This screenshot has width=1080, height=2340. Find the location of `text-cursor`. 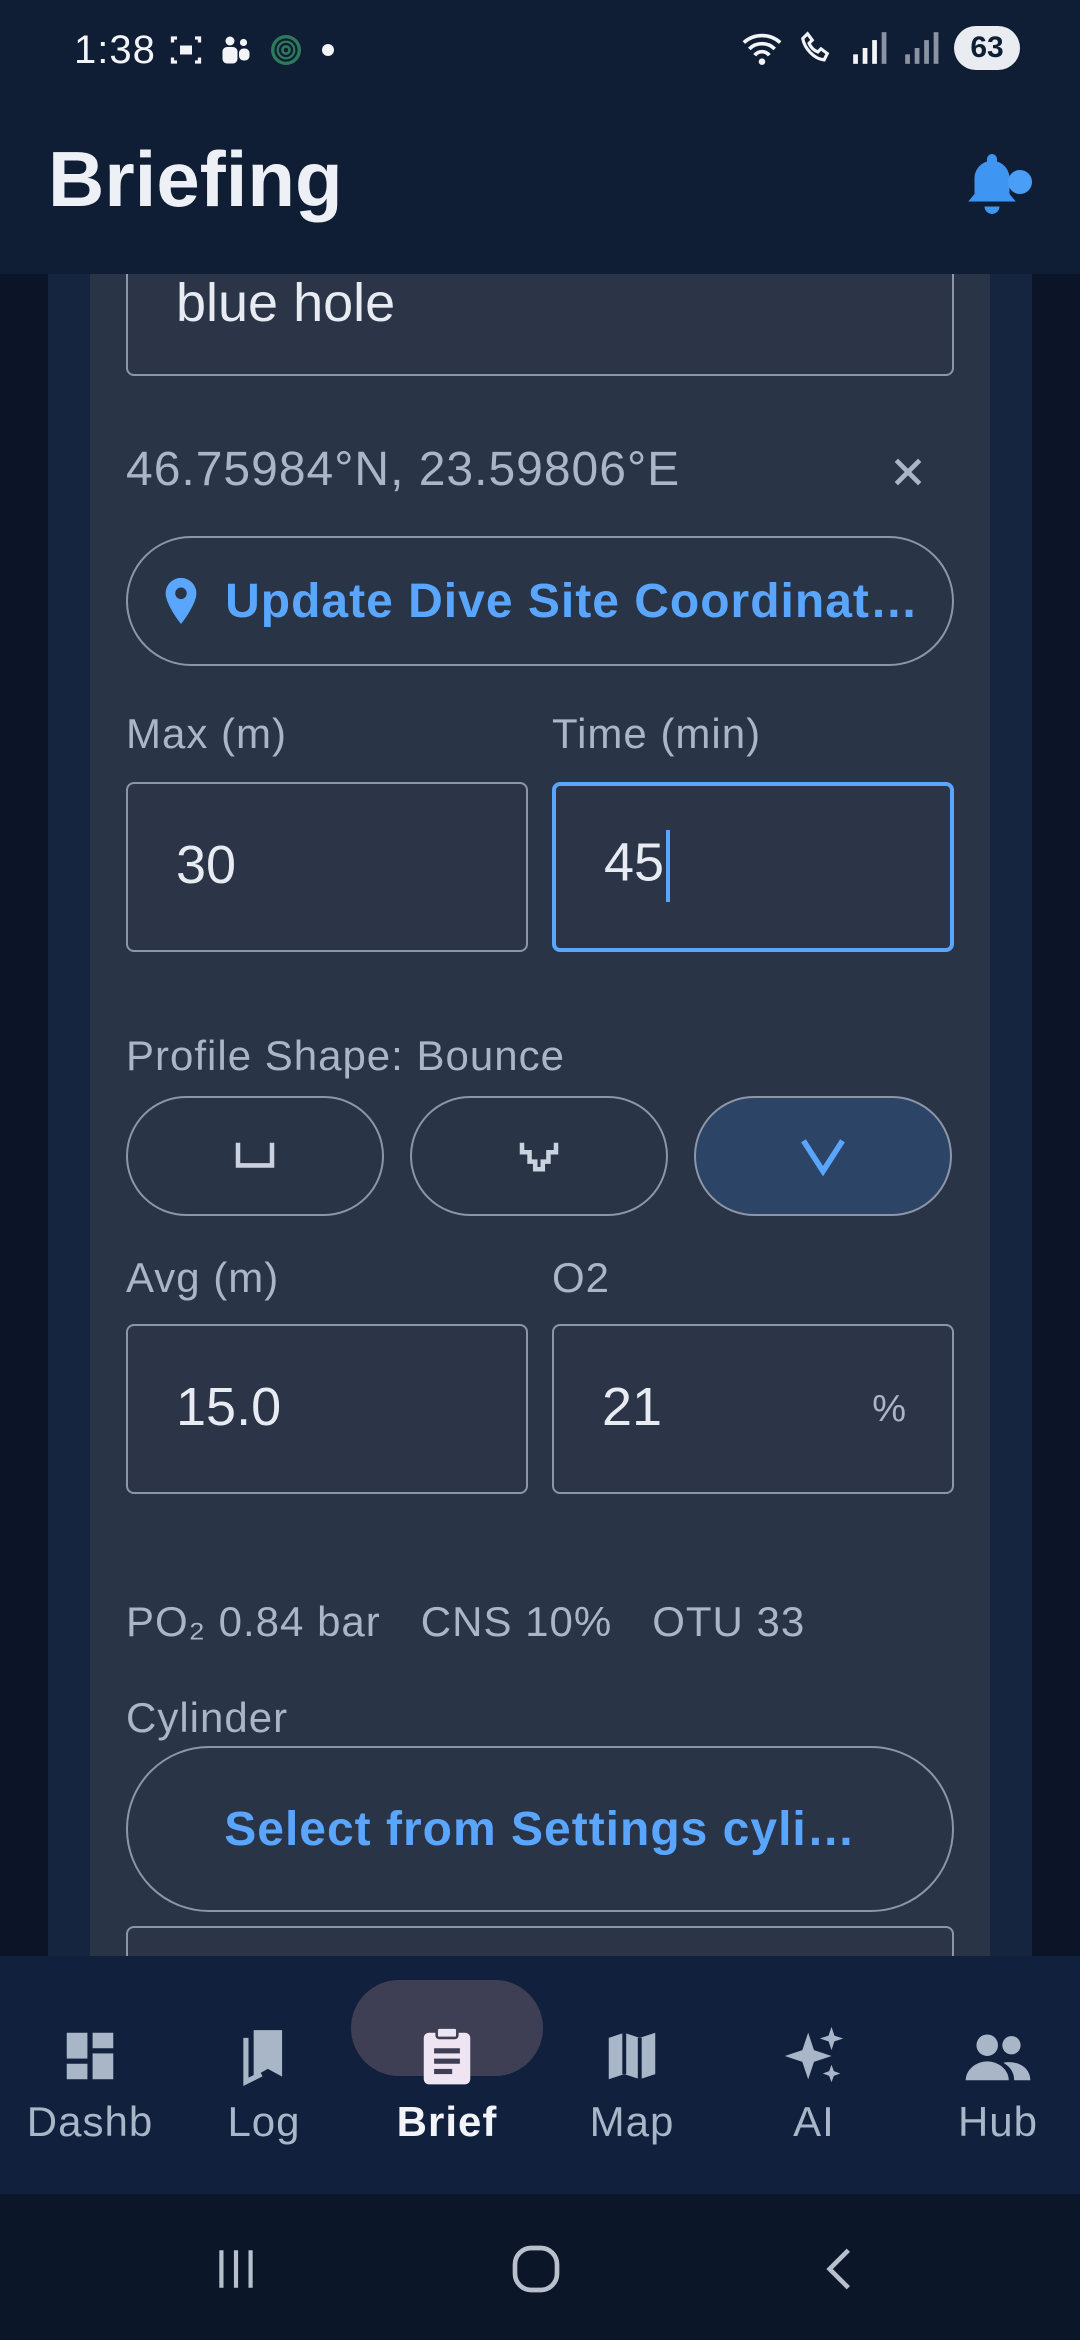

text-cursor is located at coordinates (668, 866).